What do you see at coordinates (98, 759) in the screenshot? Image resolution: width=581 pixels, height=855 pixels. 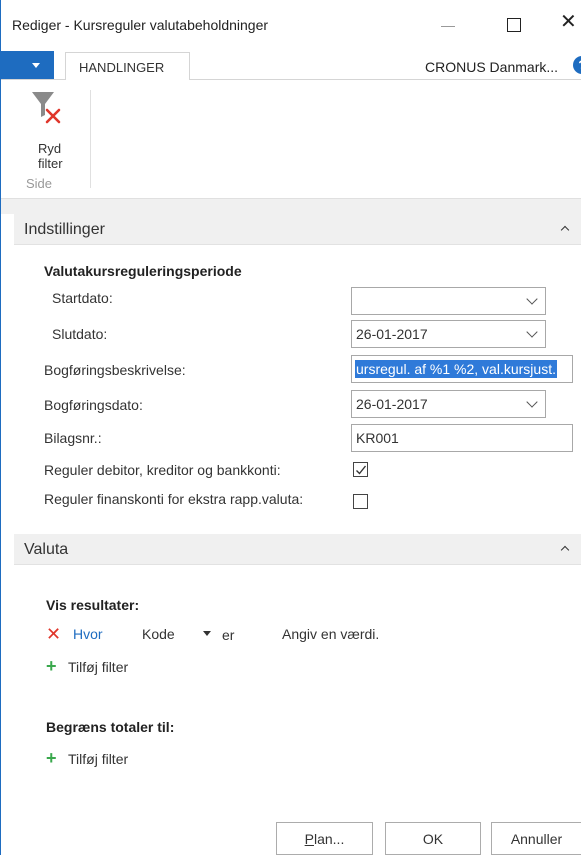 I see `add-filter-link-2: Tilføj filter` at bounding box center [98, 759].